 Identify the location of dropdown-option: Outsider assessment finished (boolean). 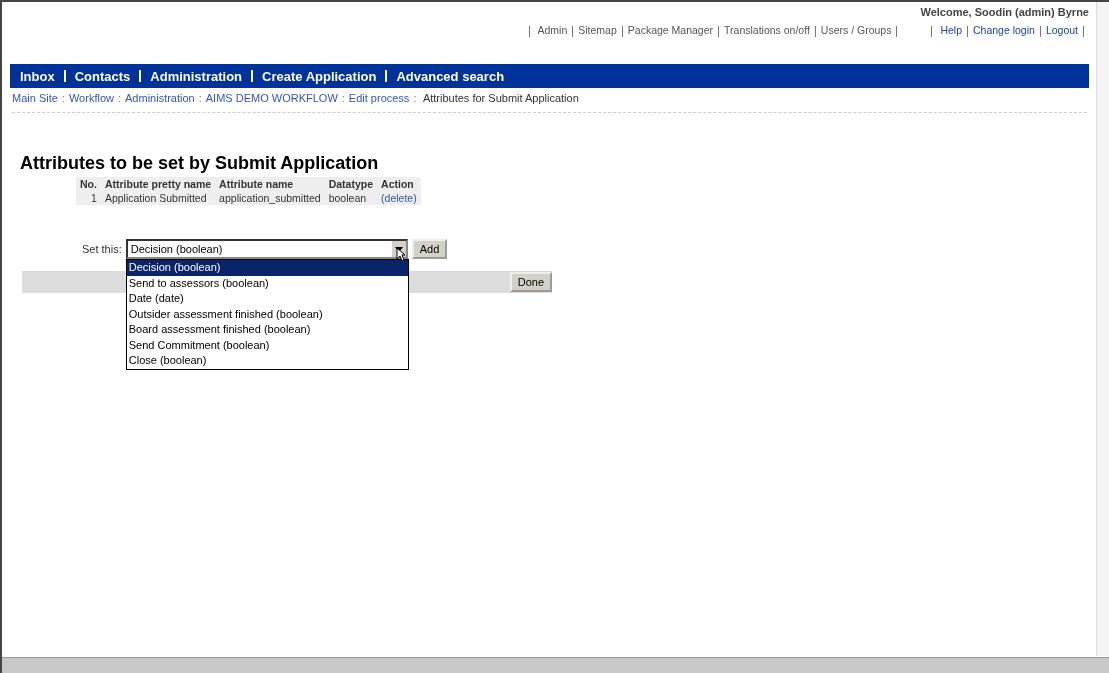
(267, 314).